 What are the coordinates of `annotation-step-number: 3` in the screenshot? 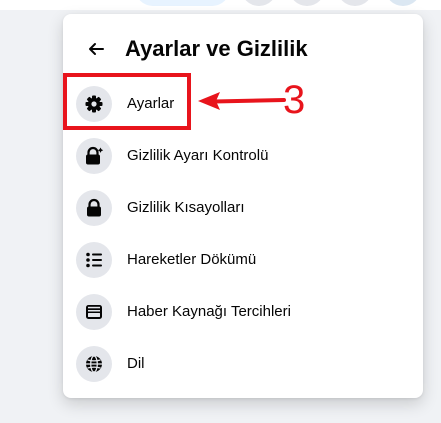 It's located at (294, 100).